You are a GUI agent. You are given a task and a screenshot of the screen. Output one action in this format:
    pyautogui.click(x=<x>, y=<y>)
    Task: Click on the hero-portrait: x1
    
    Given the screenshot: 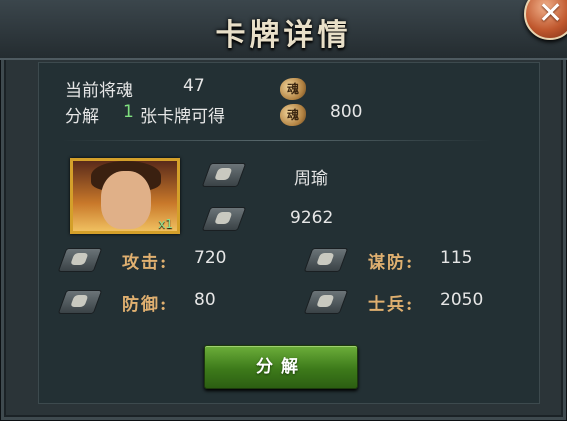 What is the action you would take?
    pyautogui.click(x=125, y=196)
    